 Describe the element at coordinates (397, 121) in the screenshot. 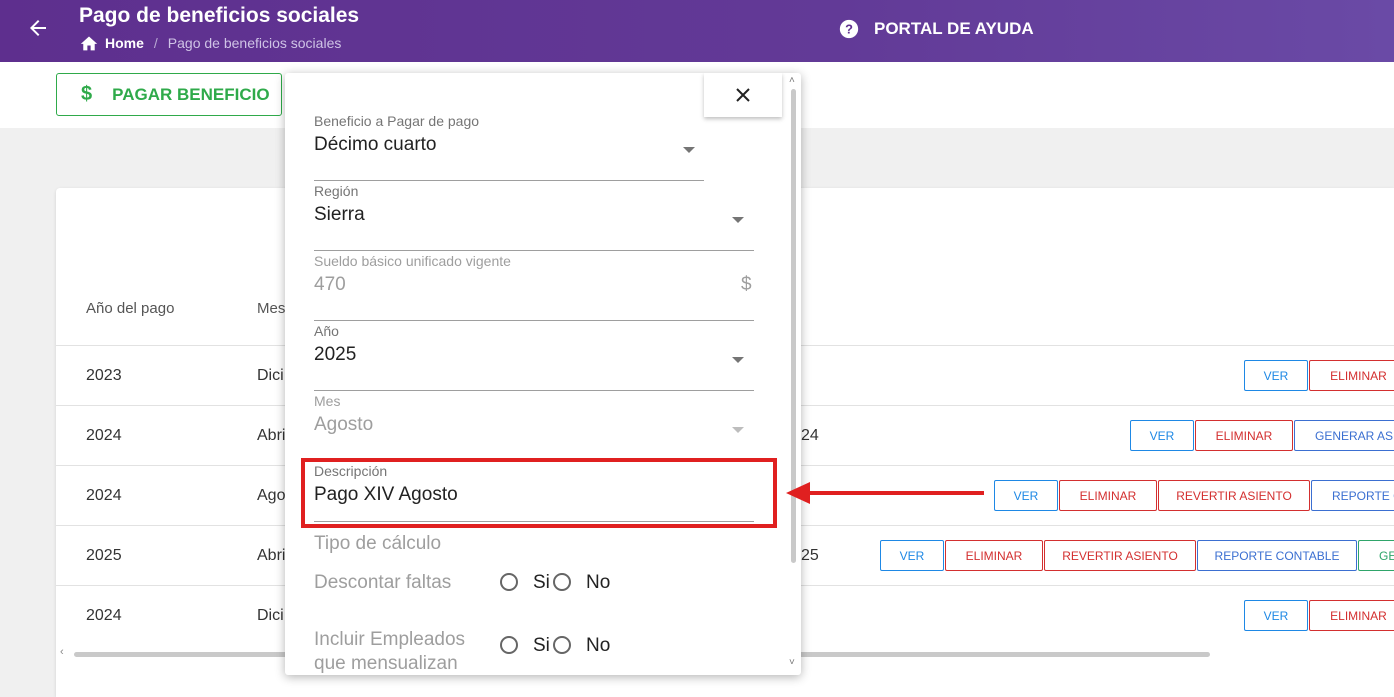

I see `benefit-label: Beneficio a Pagar de pago` at that location.